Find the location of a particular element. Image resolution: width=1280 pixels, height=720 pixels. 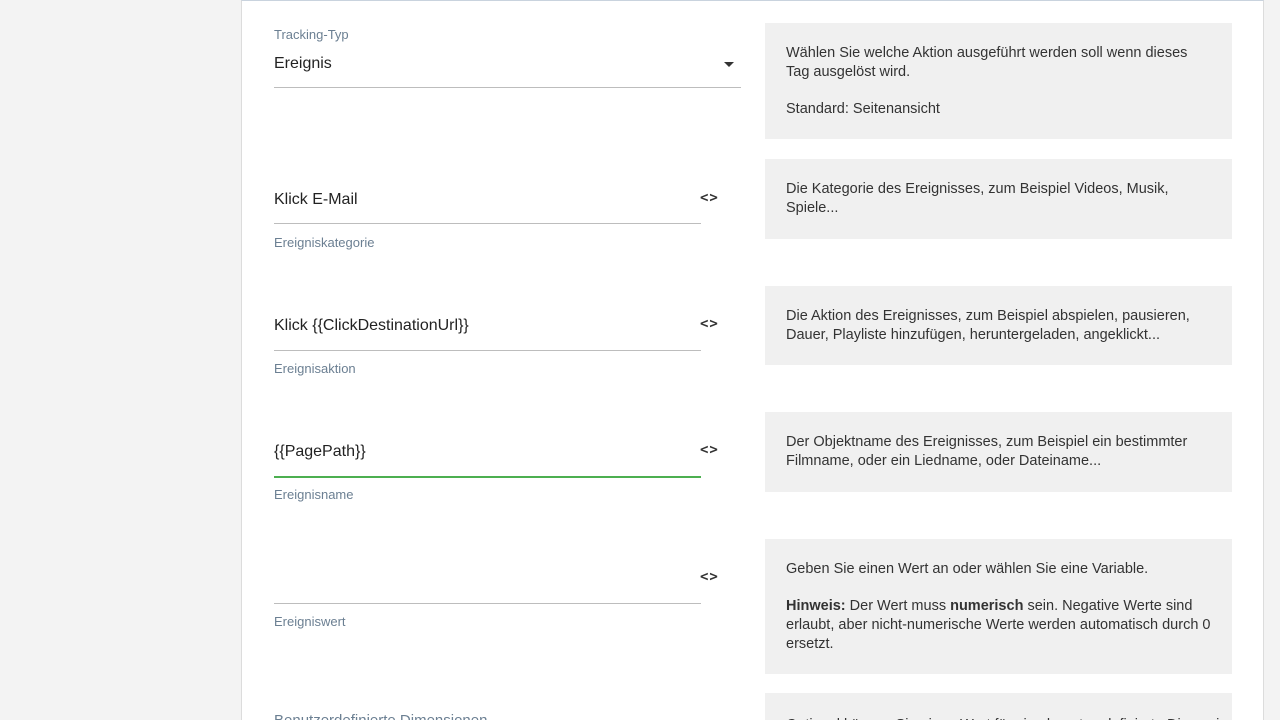

event-action-input: Klick {{ClickDestinationUrl}} is located at coordinates (371, 326).